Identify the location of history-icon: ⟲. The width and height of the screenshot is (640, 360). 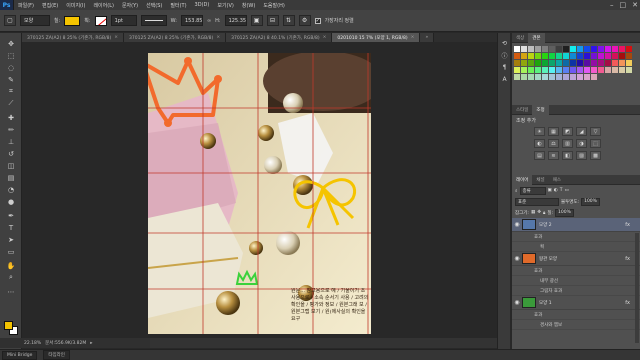
(504, 43).